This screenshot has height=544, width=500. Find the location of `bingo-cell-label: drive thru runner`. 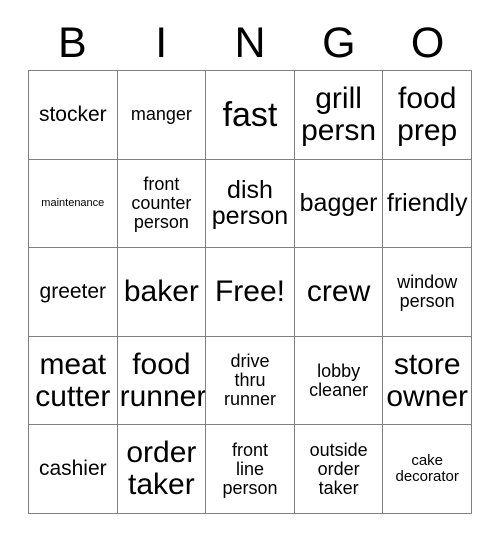

bingo-cell-label: drive thru runner is located at coordinates (249, 380).